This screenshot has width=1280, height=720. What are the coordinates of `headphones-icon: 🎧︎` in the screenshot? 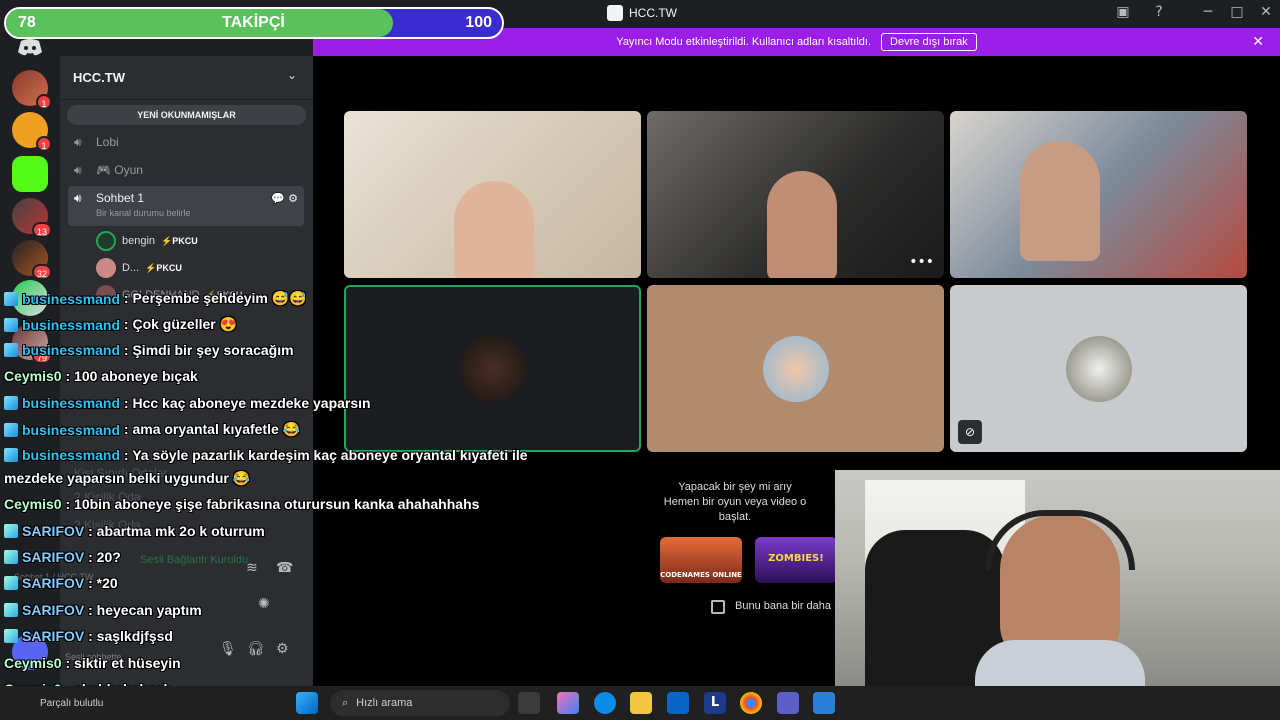 It's located at (256, 649).